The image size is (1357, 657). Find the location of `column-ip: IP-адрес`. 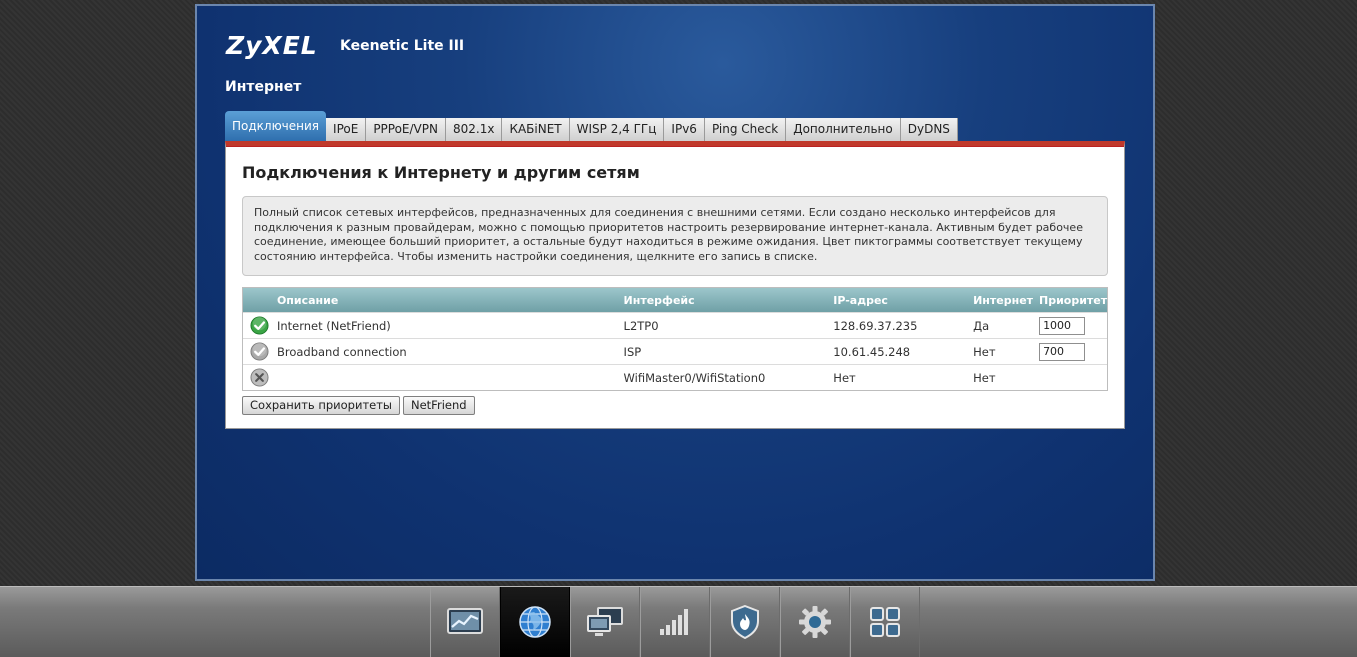

column-ip: IP-адрес is located at coordinates (860, 300).